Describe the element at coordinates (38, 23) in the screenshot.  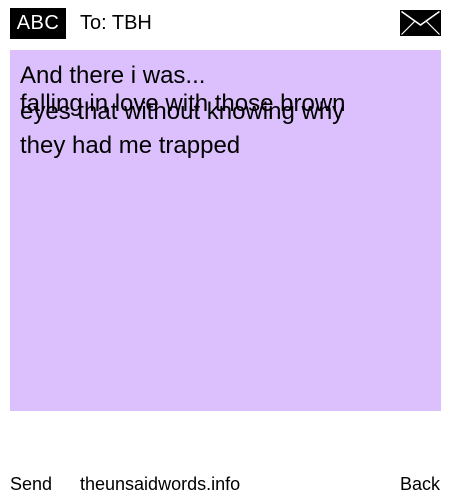
I see `abc-badge: ABC` at that location.